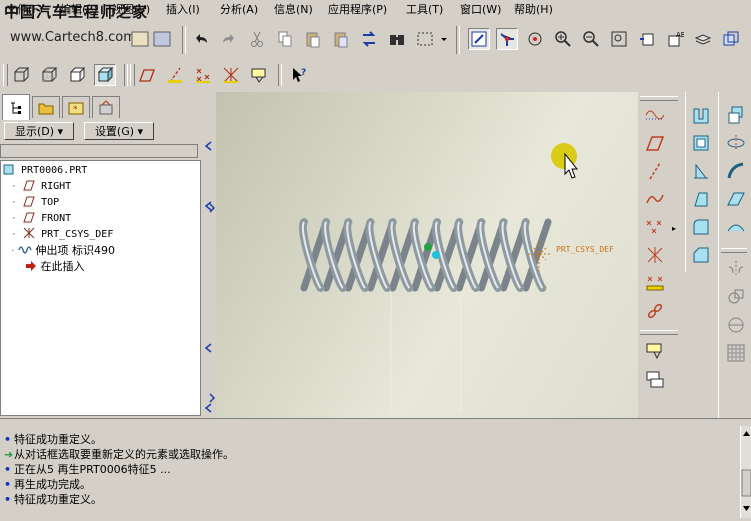 The height and width of the screenshot is (521, 751). Describe the element at coordinates (41, 186) in the screenshot. I see `tree-item-right: · RIGHT` at that location.